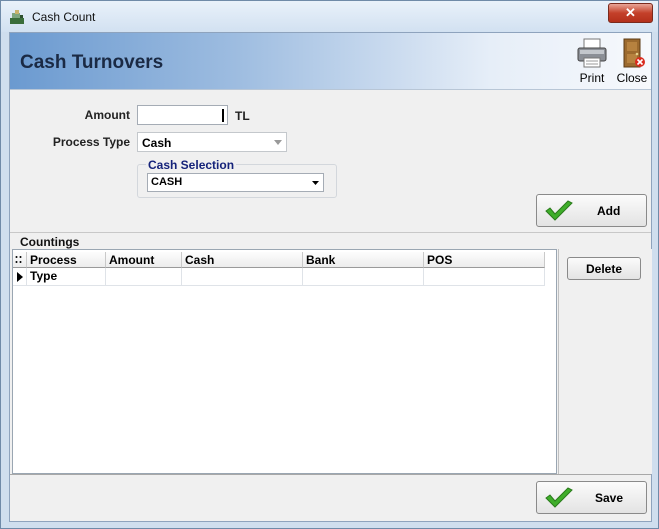 The image size is (659, 529). I want to click on column-header-process-type: Process Type, so click(66, 267).